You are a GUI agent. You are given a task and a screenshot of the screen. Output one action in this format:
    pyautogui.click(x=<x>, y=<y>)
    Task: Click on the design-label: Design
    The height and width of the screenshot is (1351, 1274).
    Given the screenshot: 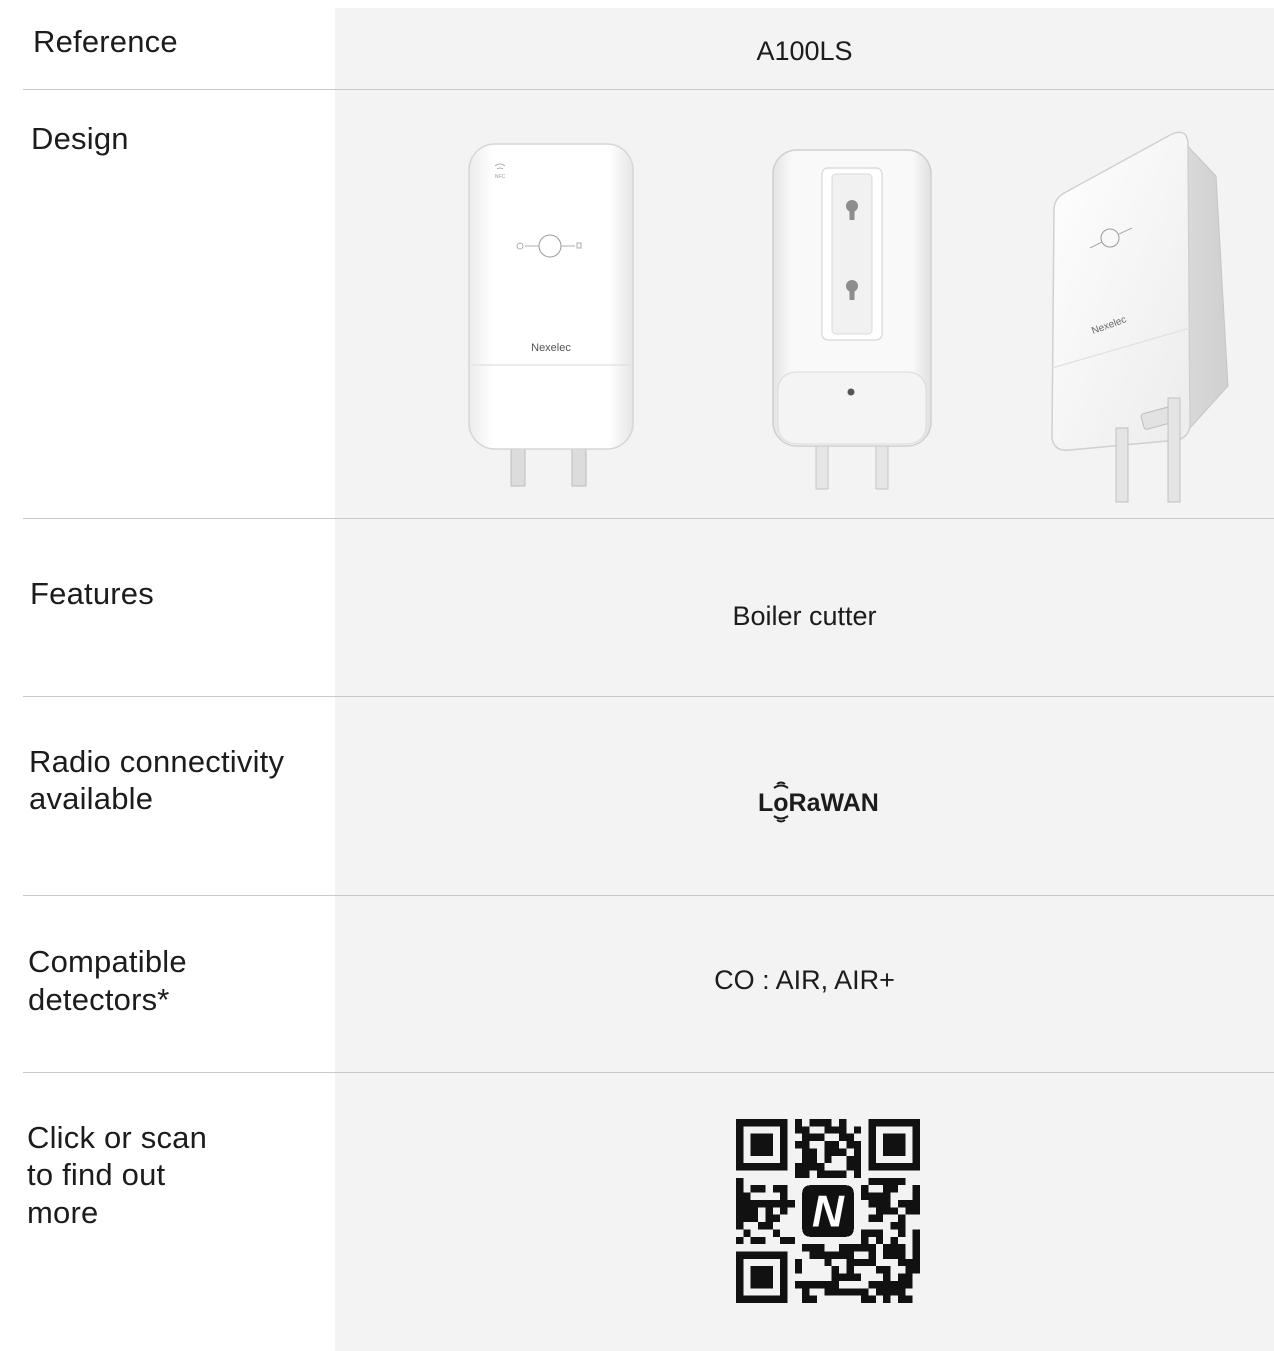 What is the action you would take?
    pyautogui.click(x=80, y=138)
    